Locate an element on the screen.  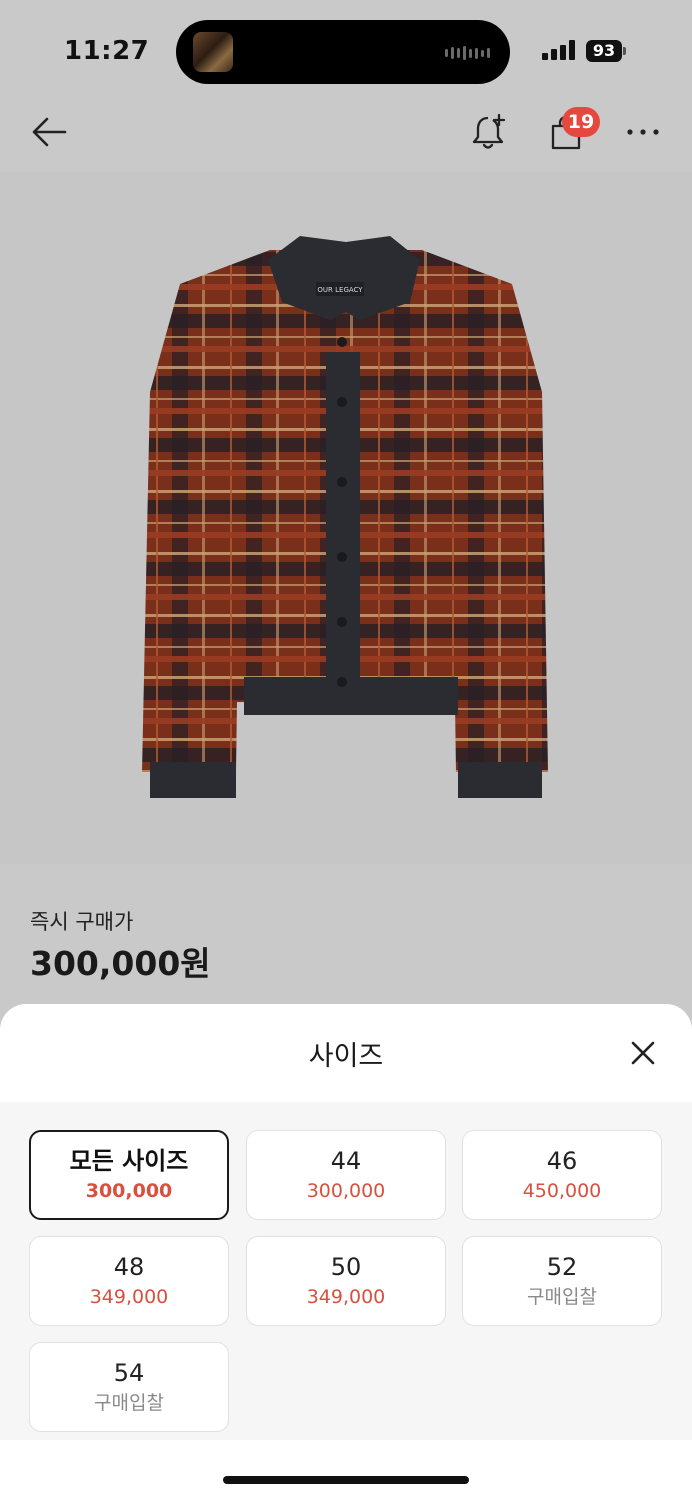
size-option-50: 50 349,000 is located at coordinates (346, 1281).